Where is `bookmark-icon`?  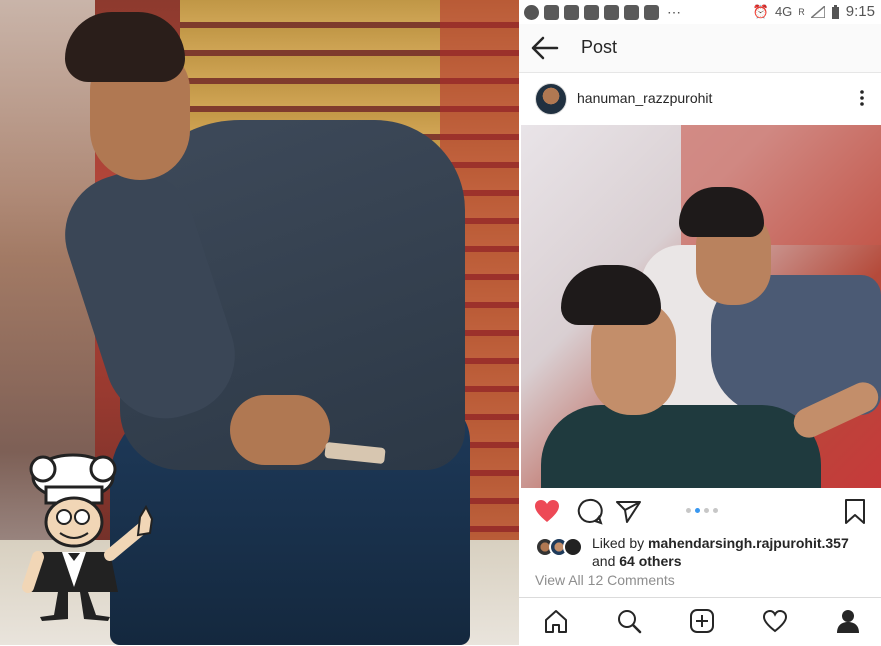 bookmark-icon is located at coordinates (855, 511).